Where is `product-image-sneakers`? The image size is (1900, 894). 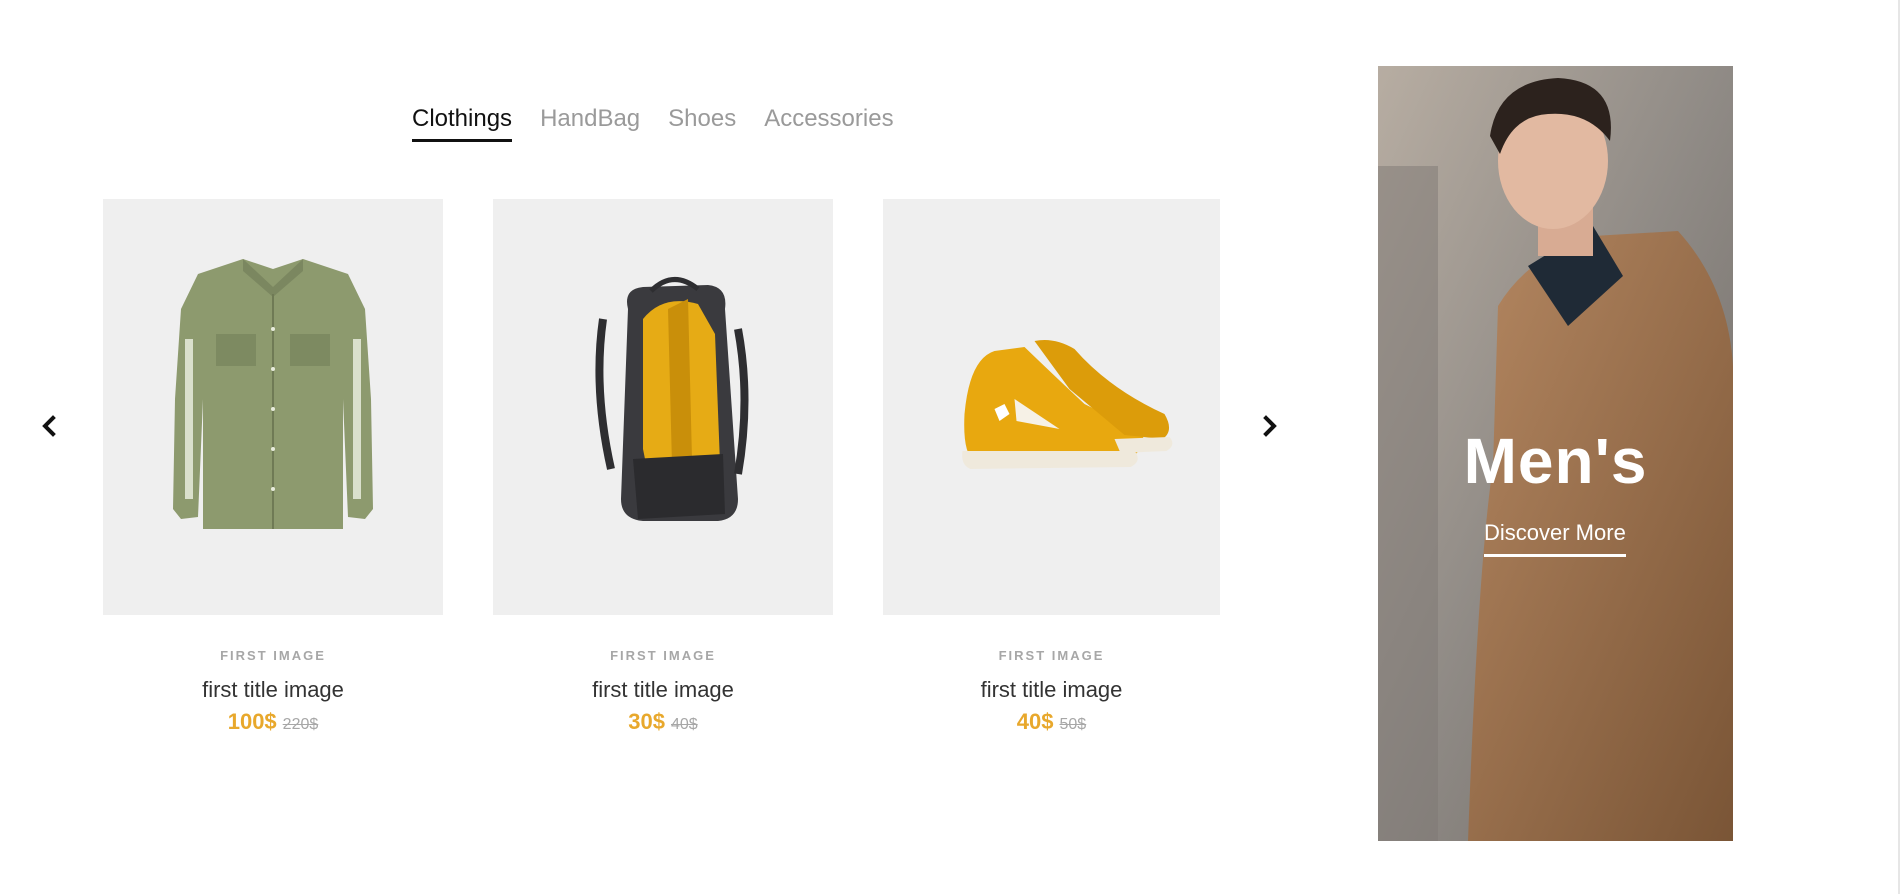 product-image-sneakers is located at coordinates (1051, 407).